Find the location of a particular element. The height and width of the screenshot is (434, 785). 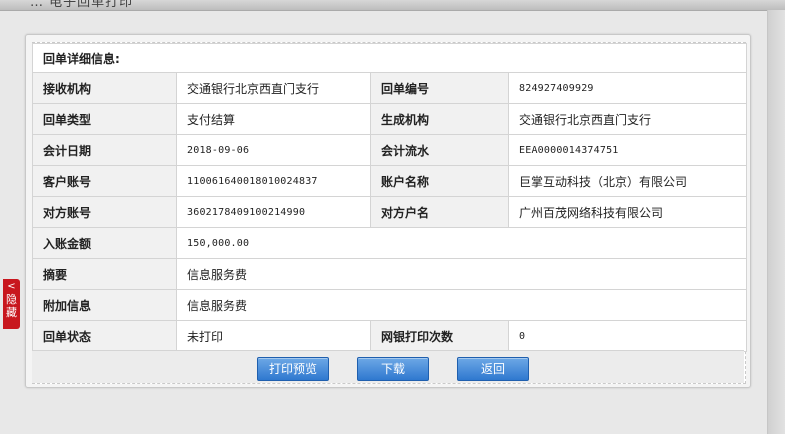

table-row: 回单类型 支付结算 生成机构 交通银行北京西直门支行 is located at coordinates (389, 119).